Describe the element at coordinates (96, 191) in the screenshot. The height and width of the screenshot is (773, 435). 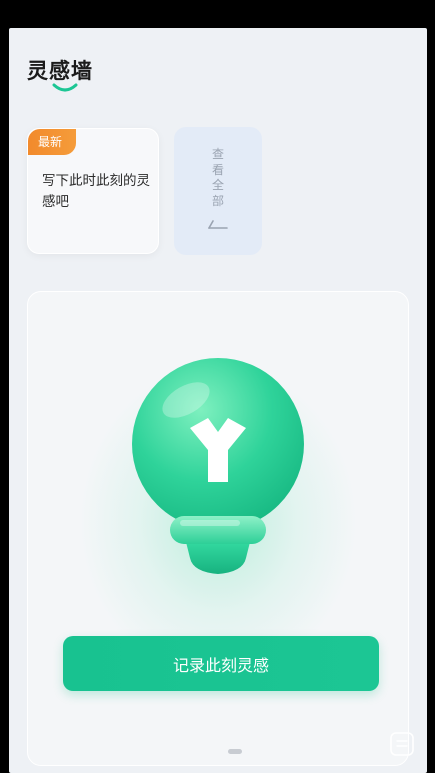
I see `idea-card-text: 写下此时此刻的灵感吧` at that location.